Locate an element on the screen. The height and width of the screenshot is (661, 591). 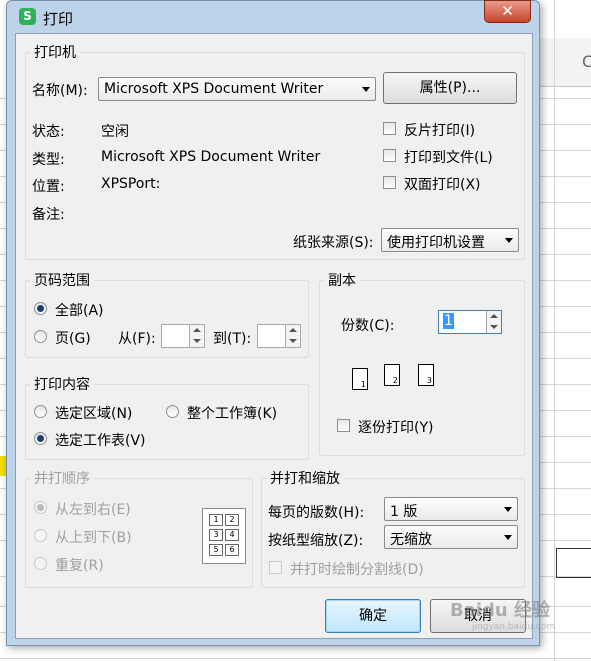
preview-cell: 4 is located at coordinates (232, 535).